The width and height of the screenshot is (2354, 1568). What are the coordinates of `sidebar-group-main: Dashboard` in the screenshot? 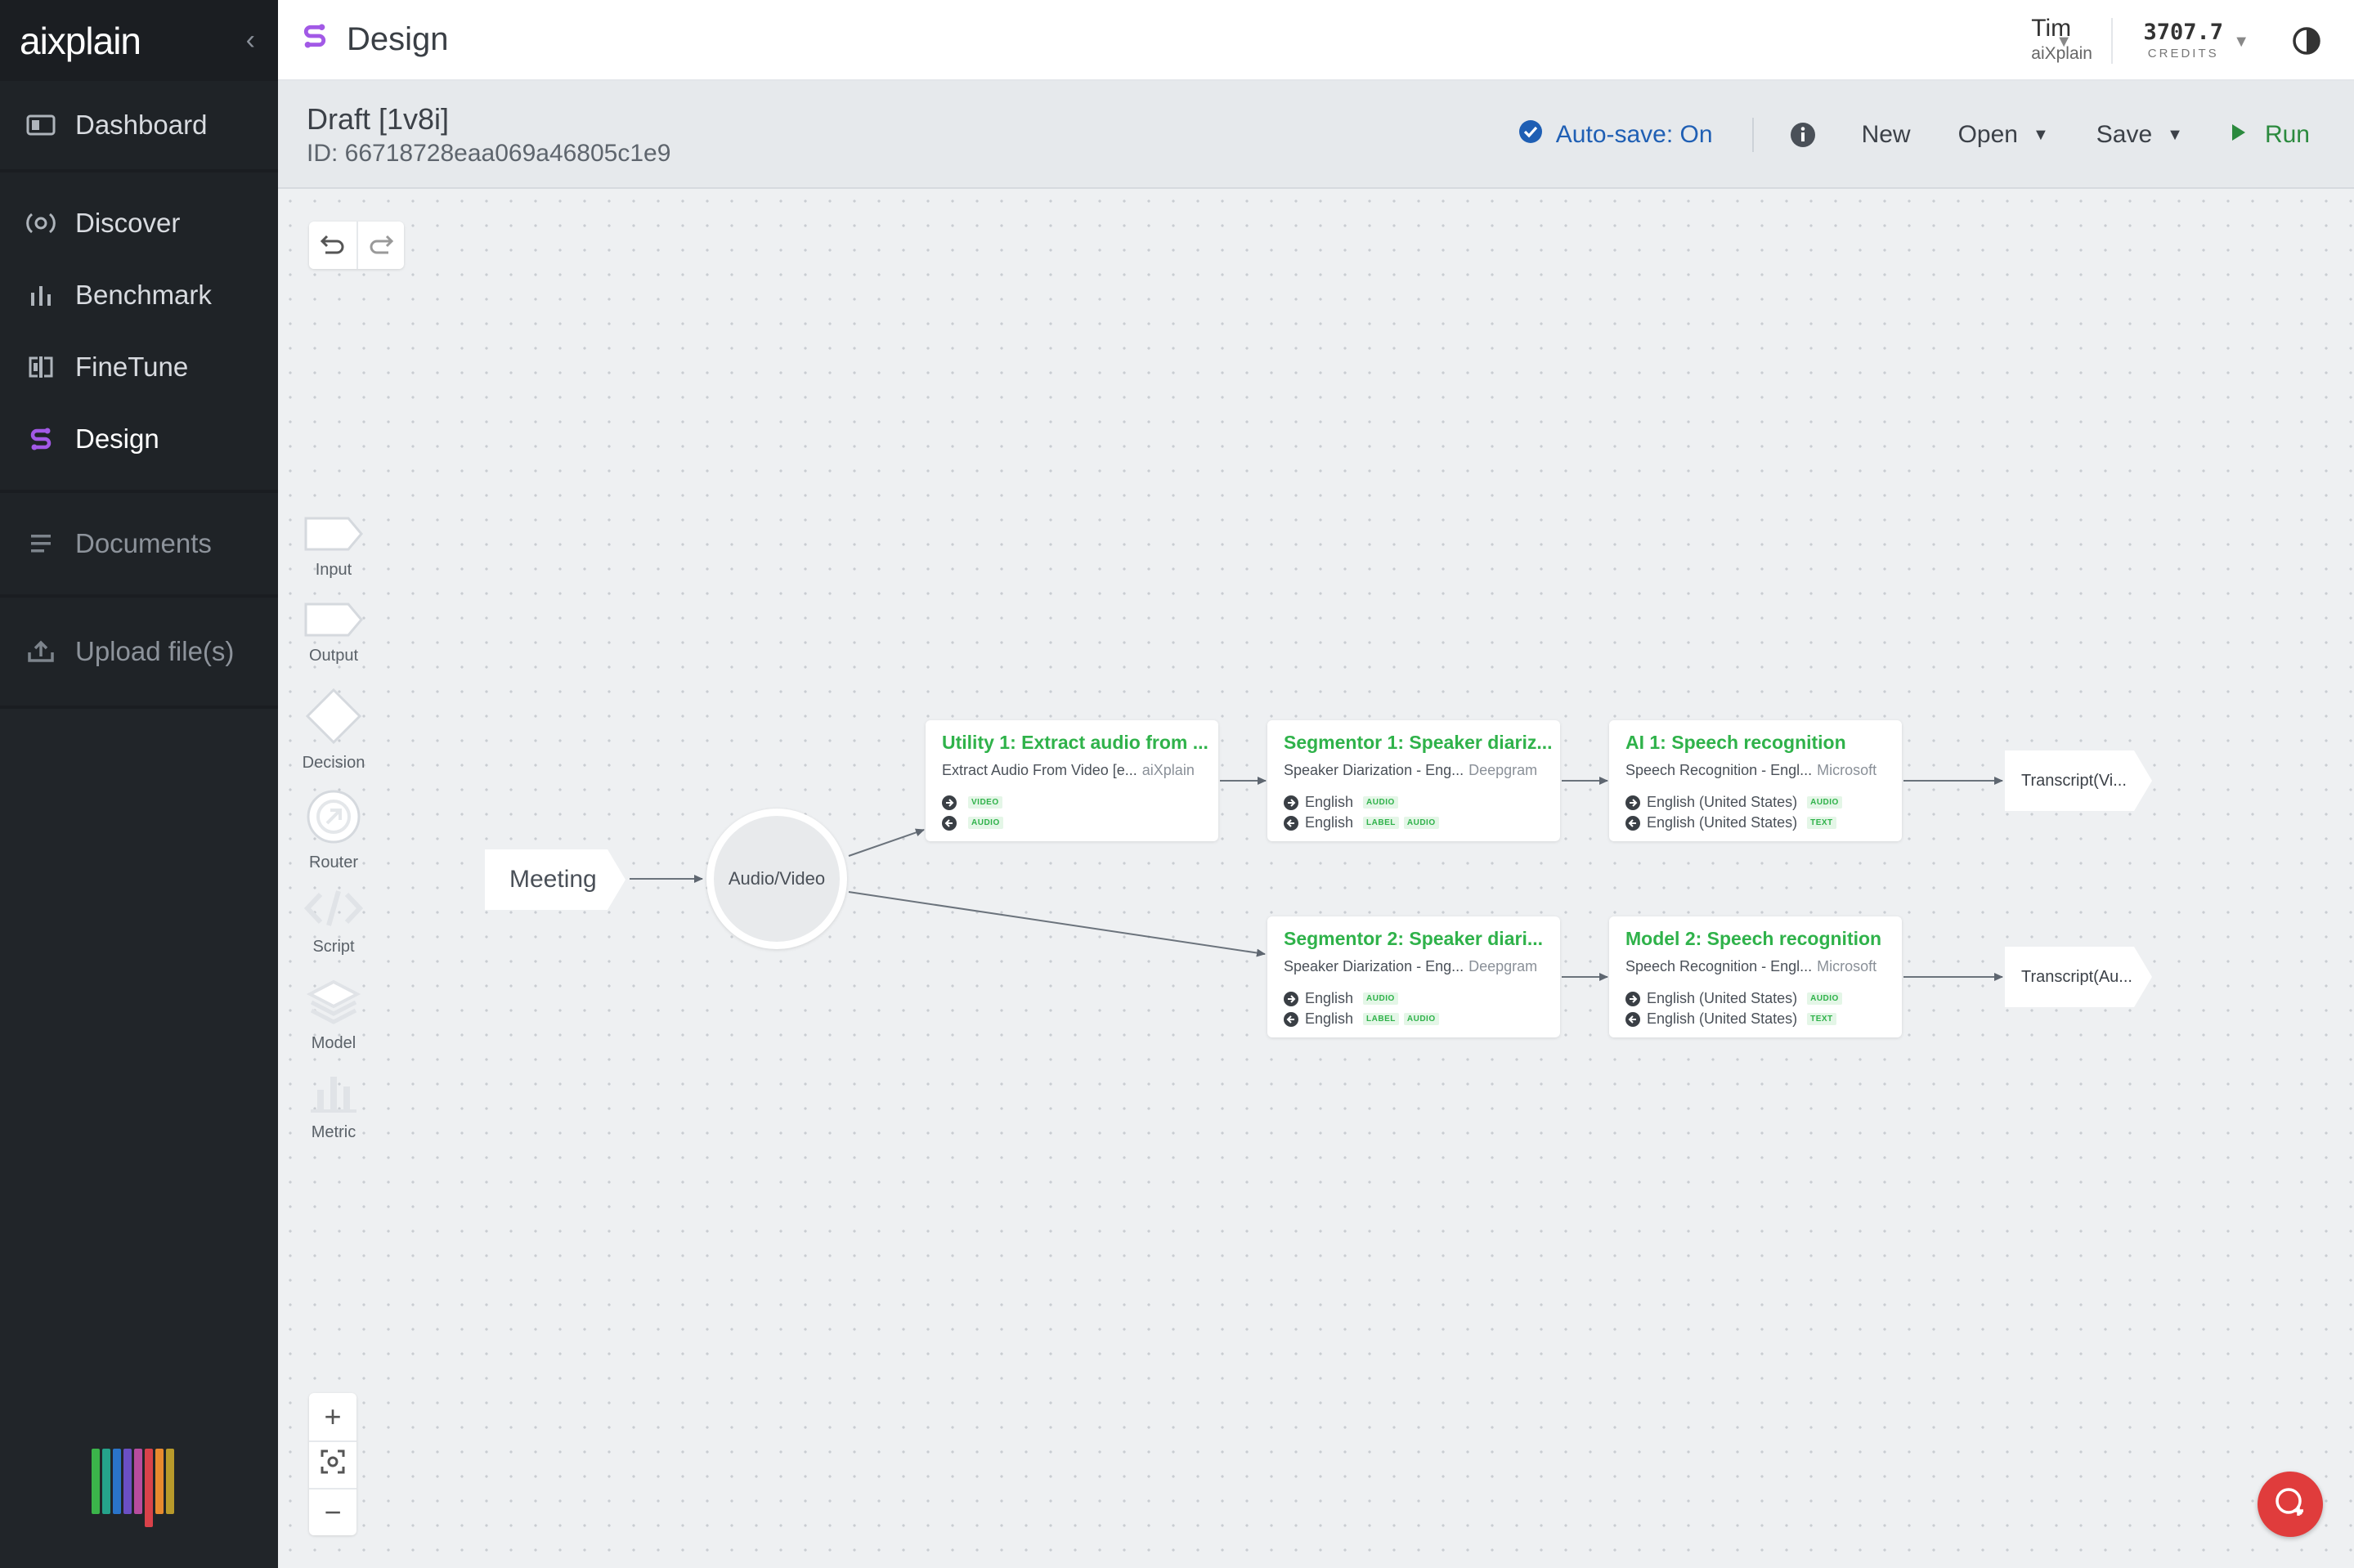 It's located at (139, 127).